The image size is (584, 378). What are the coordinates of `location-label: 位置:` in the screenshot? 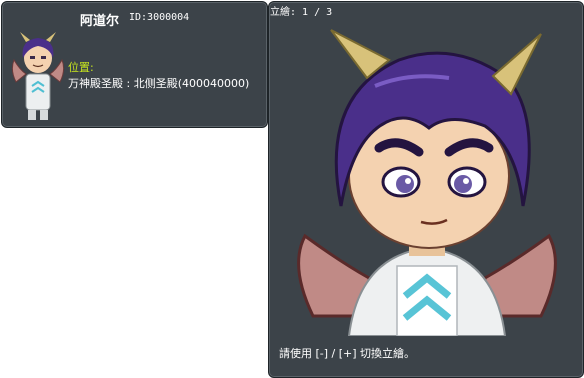 It's located at (81, 67).